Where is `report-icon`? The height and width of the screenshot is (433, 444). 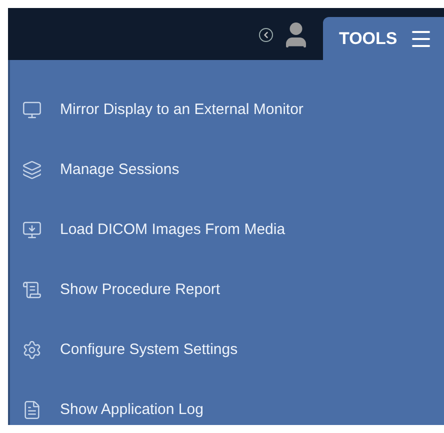 report-icon is located at coordinates (32, 290).